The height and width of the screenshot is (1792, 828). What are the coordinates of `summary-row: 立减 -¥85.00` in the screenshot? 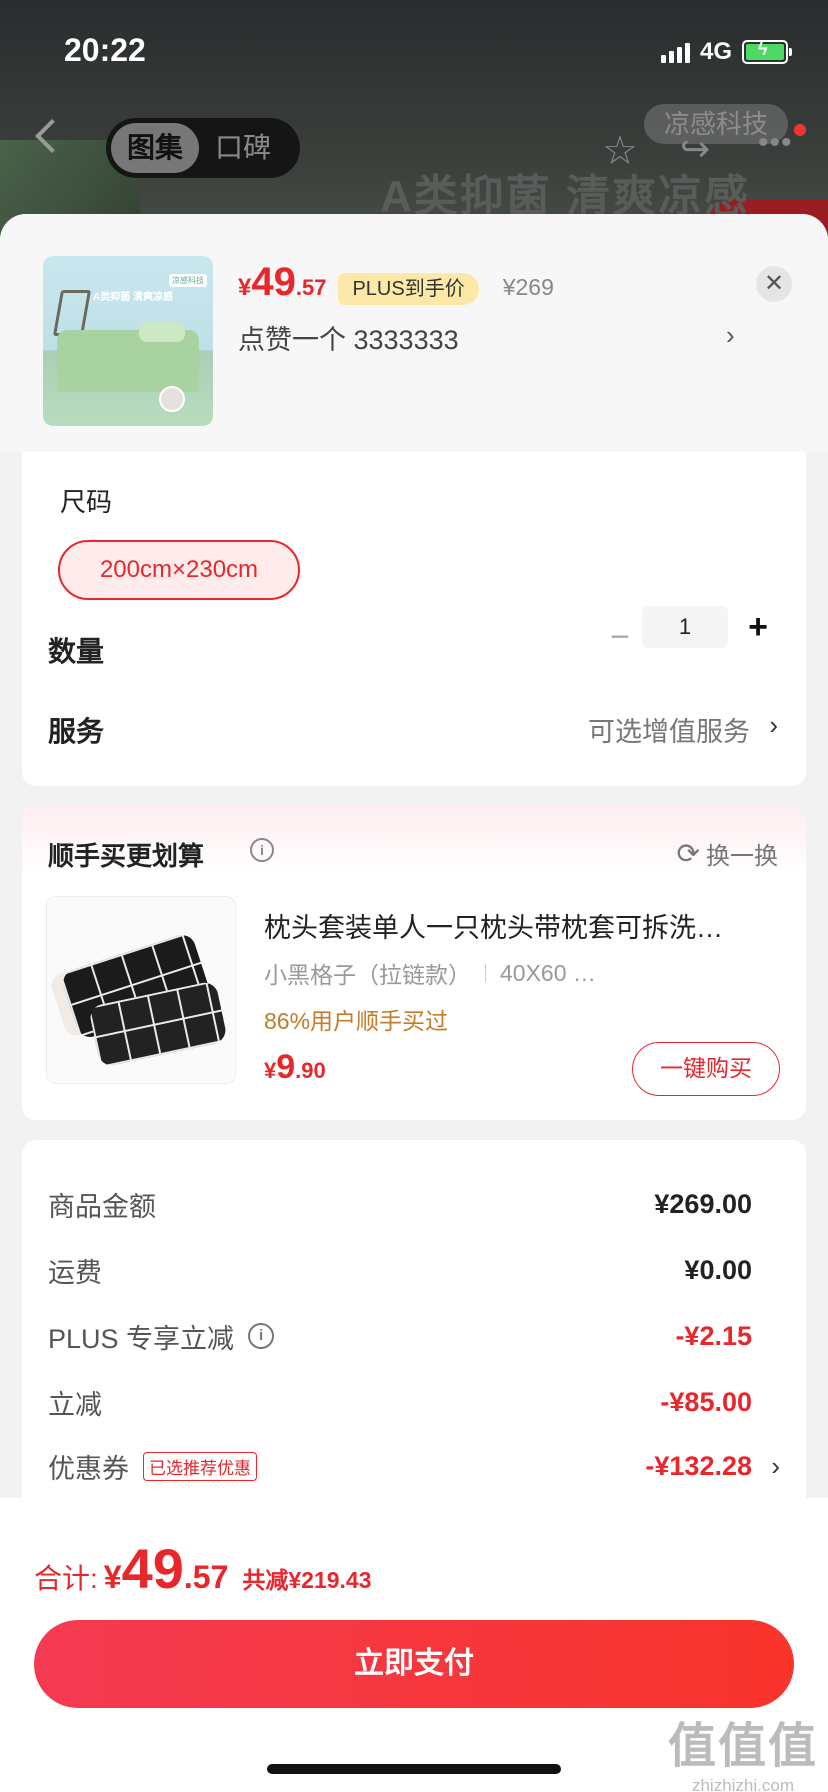 It's located at (413, 1402).